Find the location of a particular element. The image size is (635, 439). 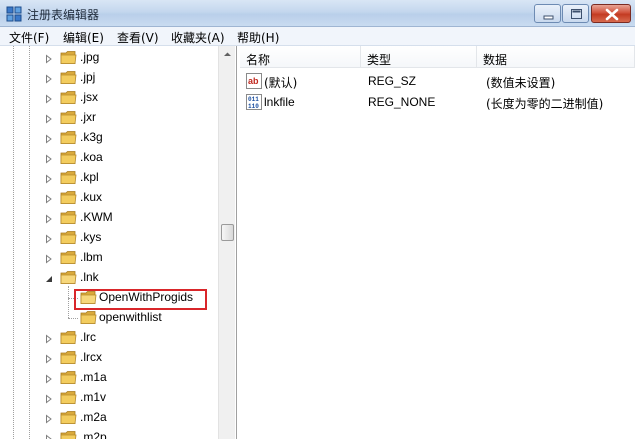

selection-highlight is located at coordinates (140, 299).